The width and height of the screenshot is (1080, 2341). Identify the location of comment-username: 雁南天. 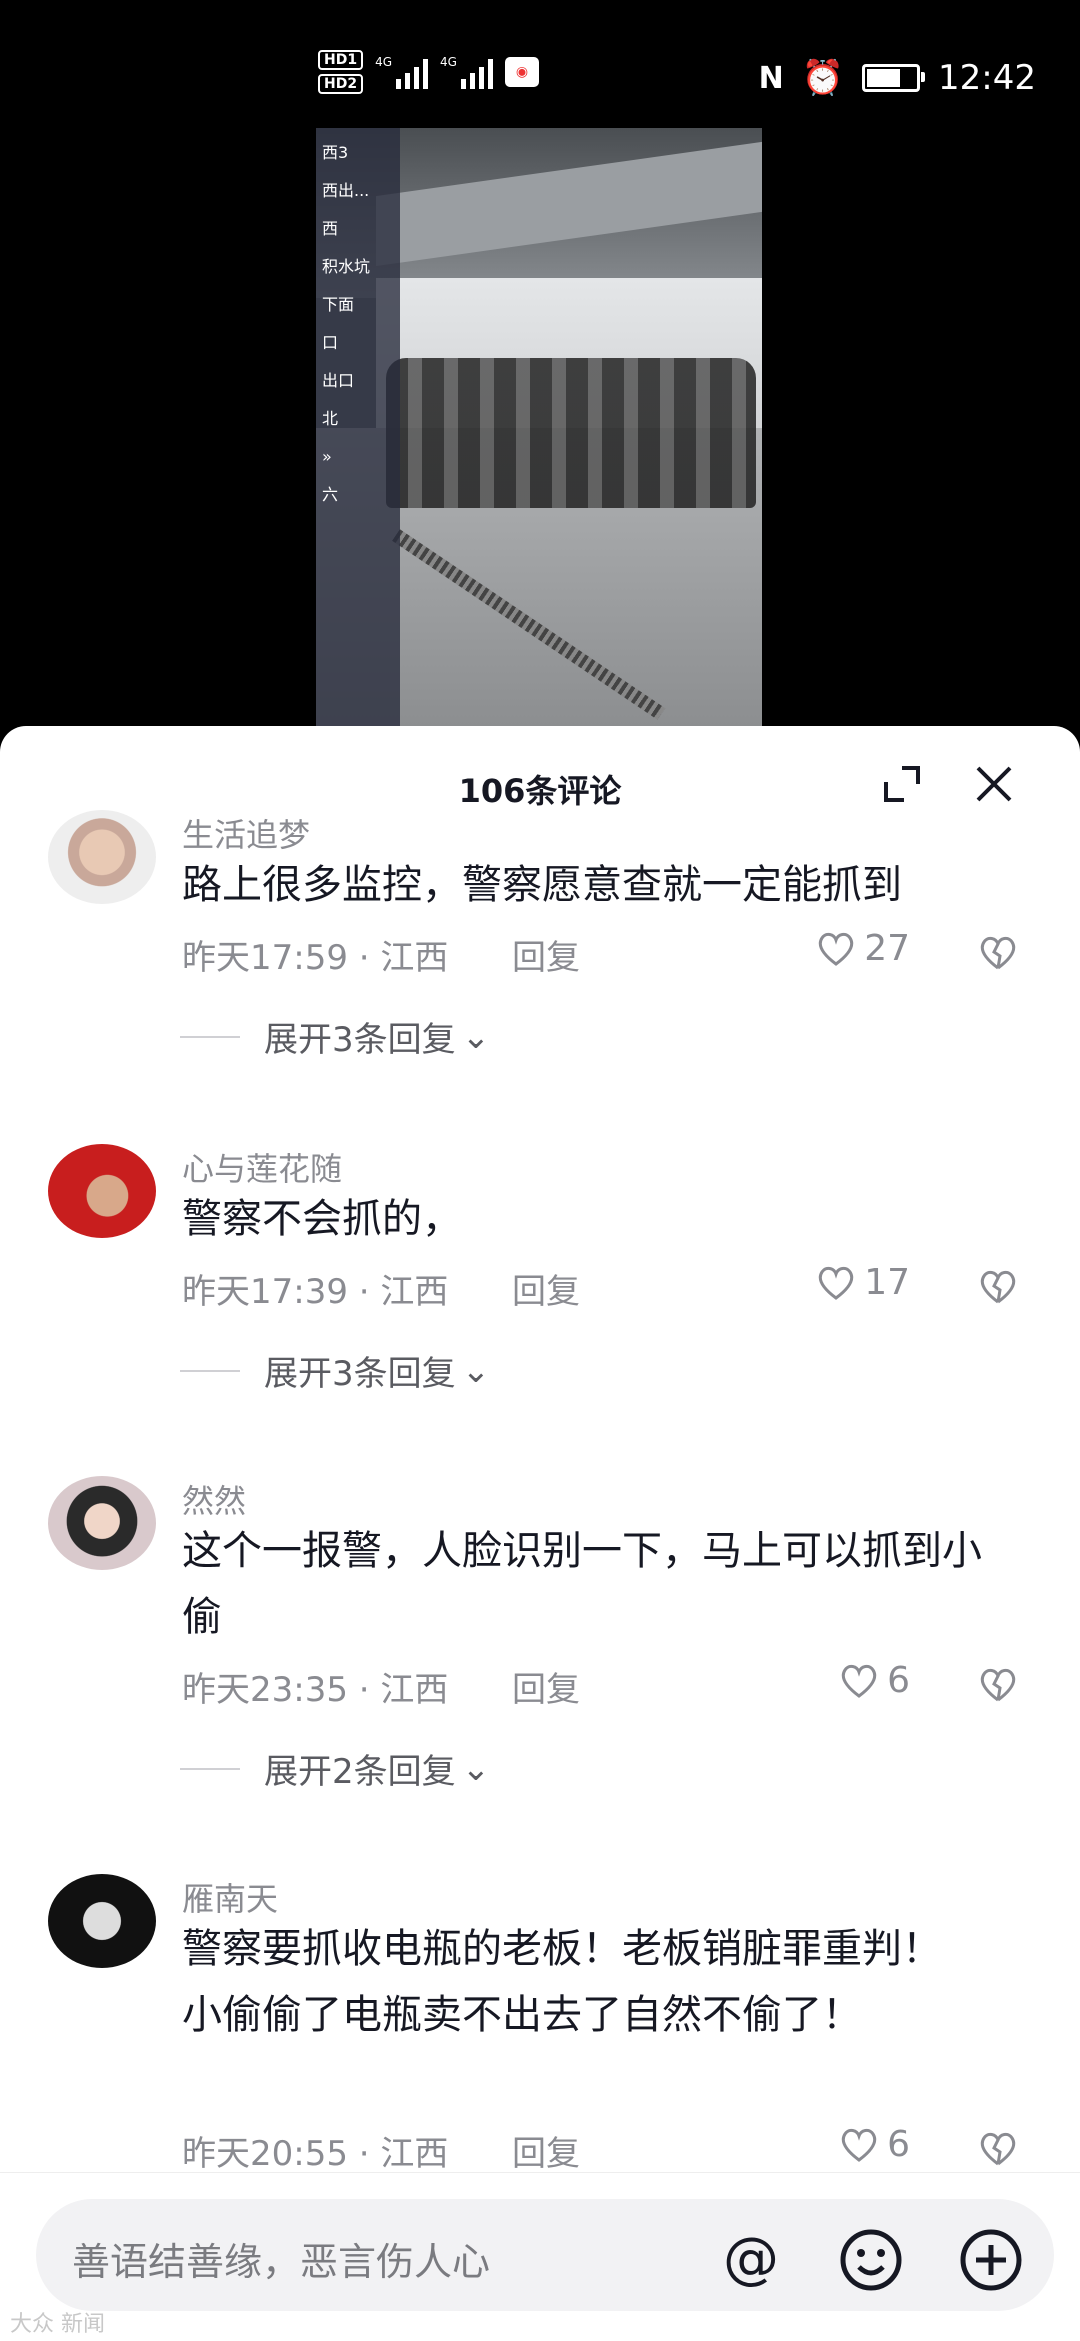
(230, 1897).